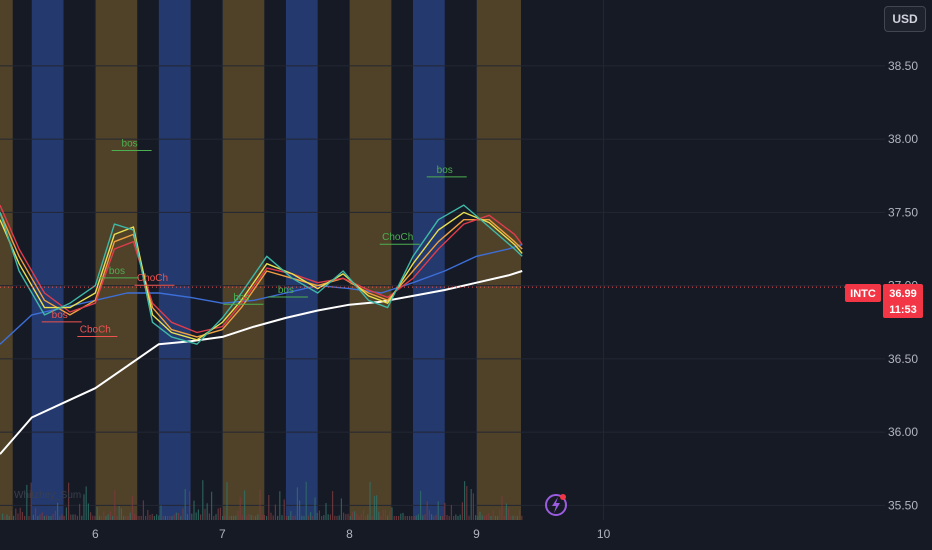 This screenshot has width=932, height=550. I want to click on price-badge: 36.99 11:53, so click(903, 301).